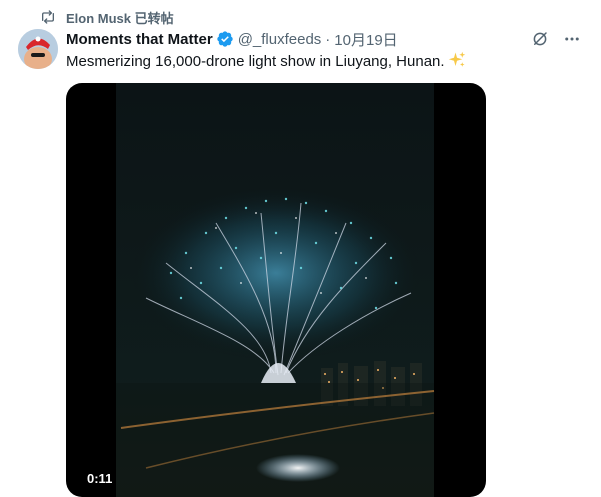  What do you see at coordinates (556, 39) in the screenshot?
I see `header-actions` at bounding box center [556, 39].